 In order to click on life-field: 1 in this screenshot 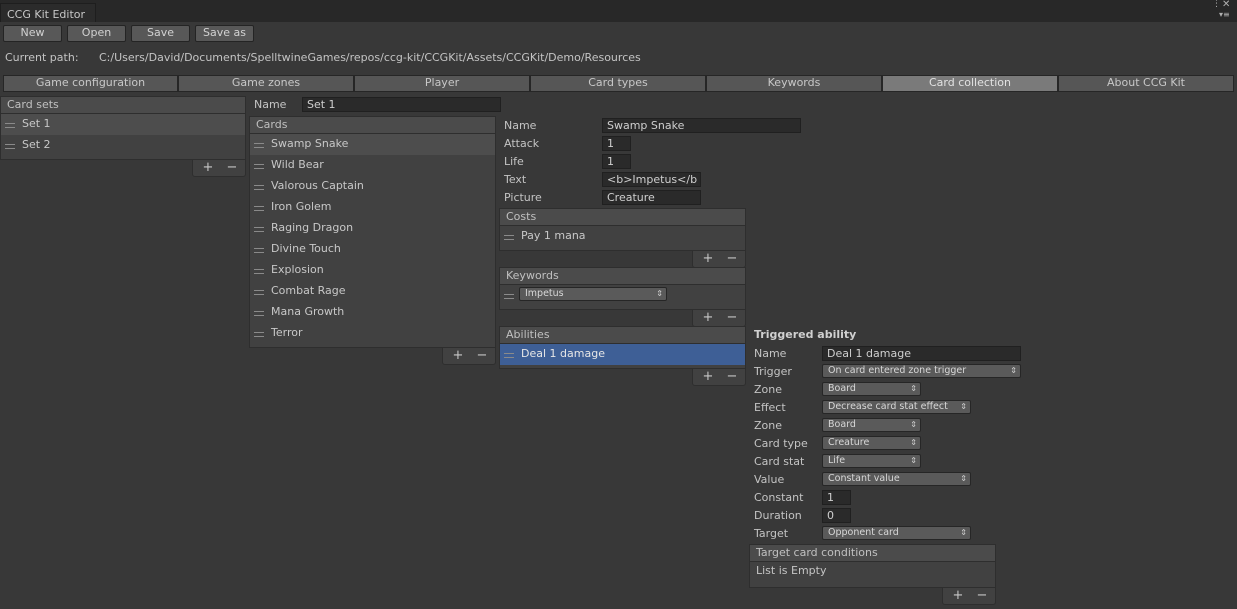, I will do `click(616, 161)`.